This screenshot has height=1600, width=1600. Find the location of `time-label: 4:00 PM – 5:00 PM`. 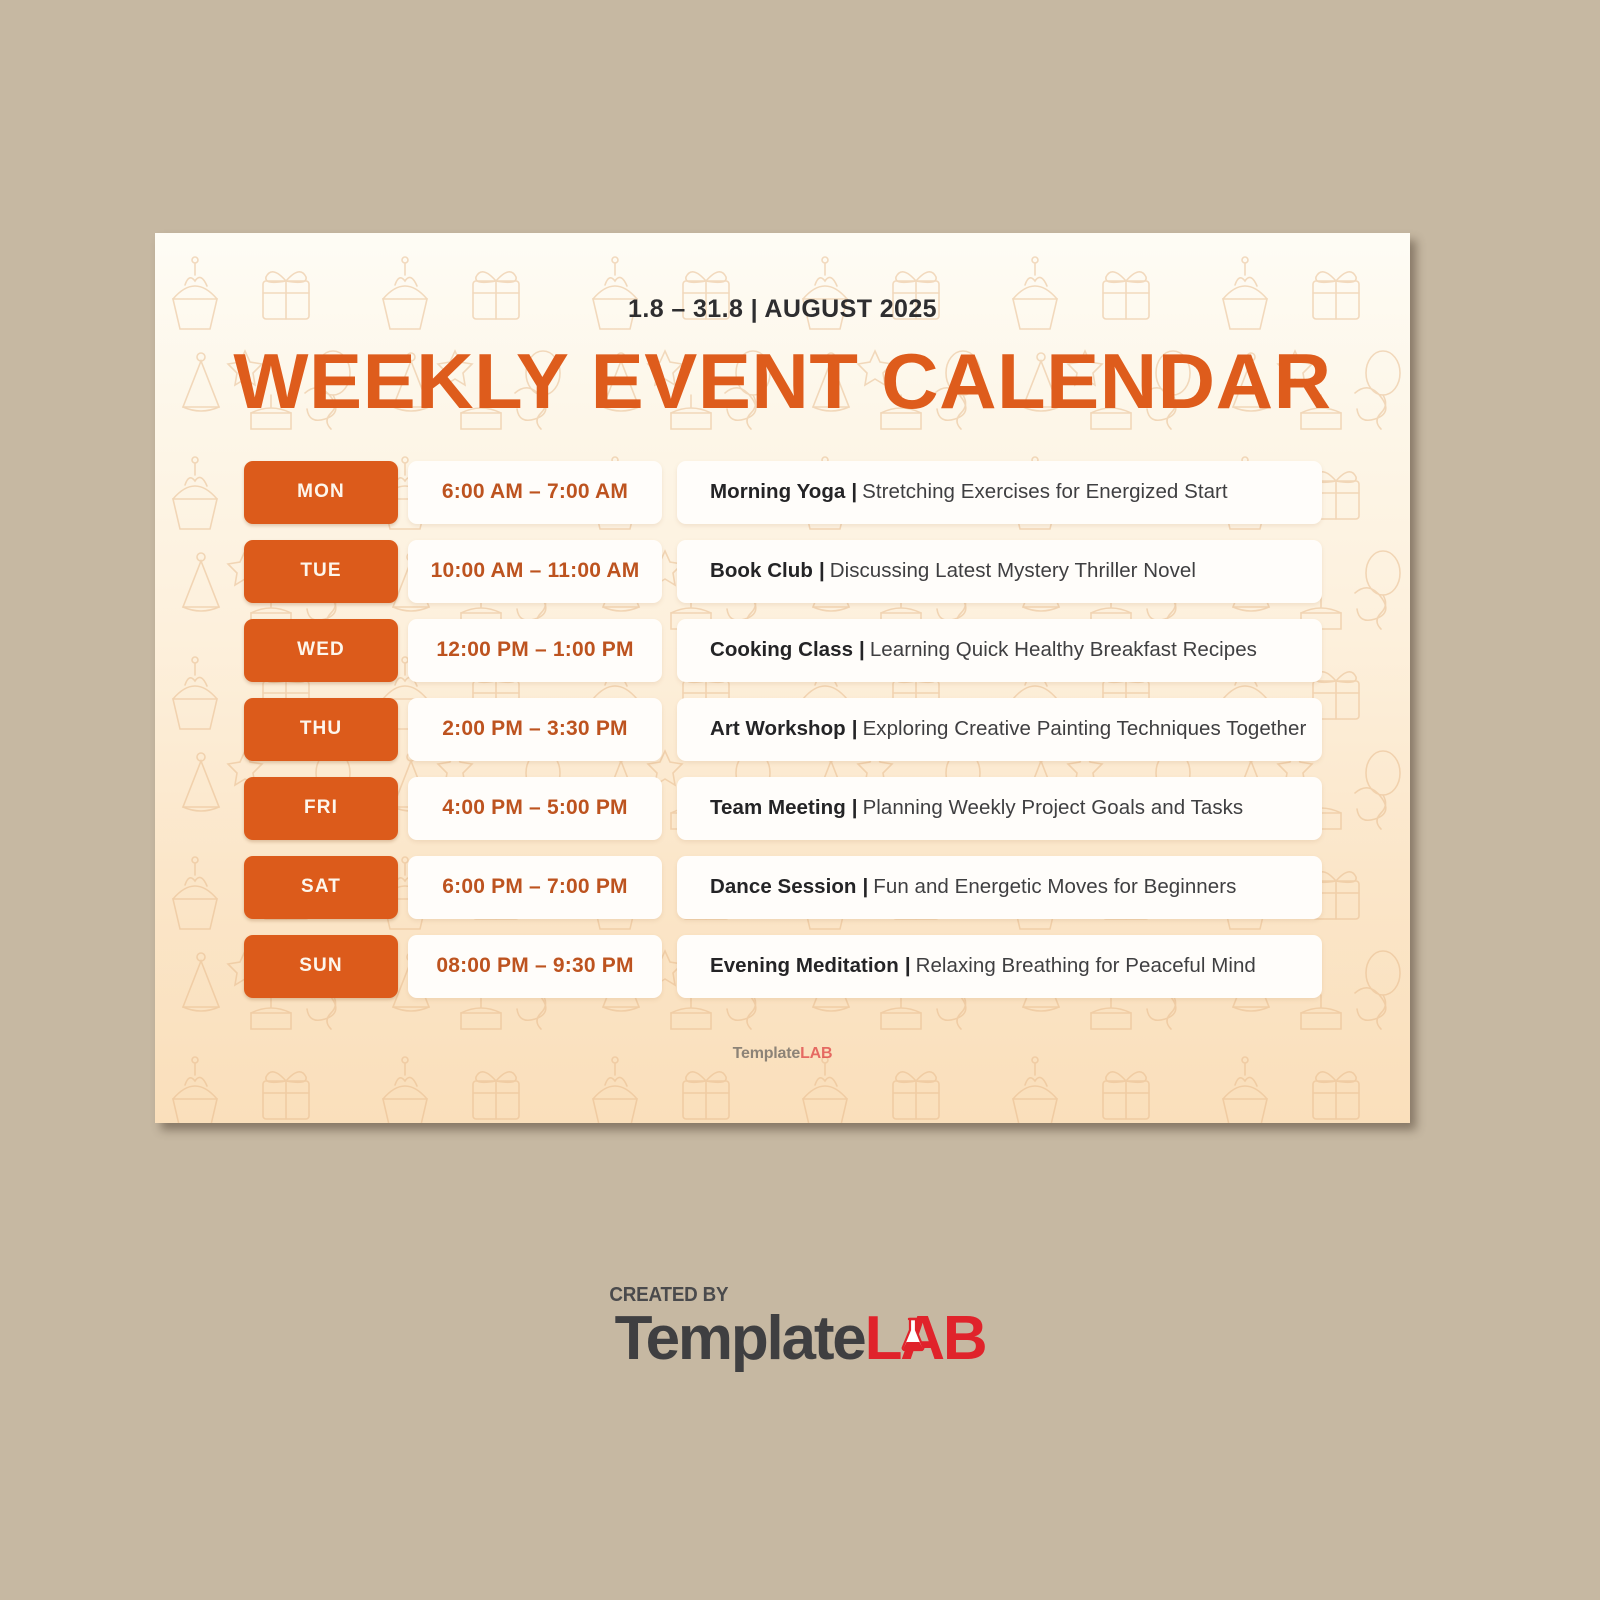

time-label: 4:00 PM – 5:00 PM is located at coordinates (535, 808).